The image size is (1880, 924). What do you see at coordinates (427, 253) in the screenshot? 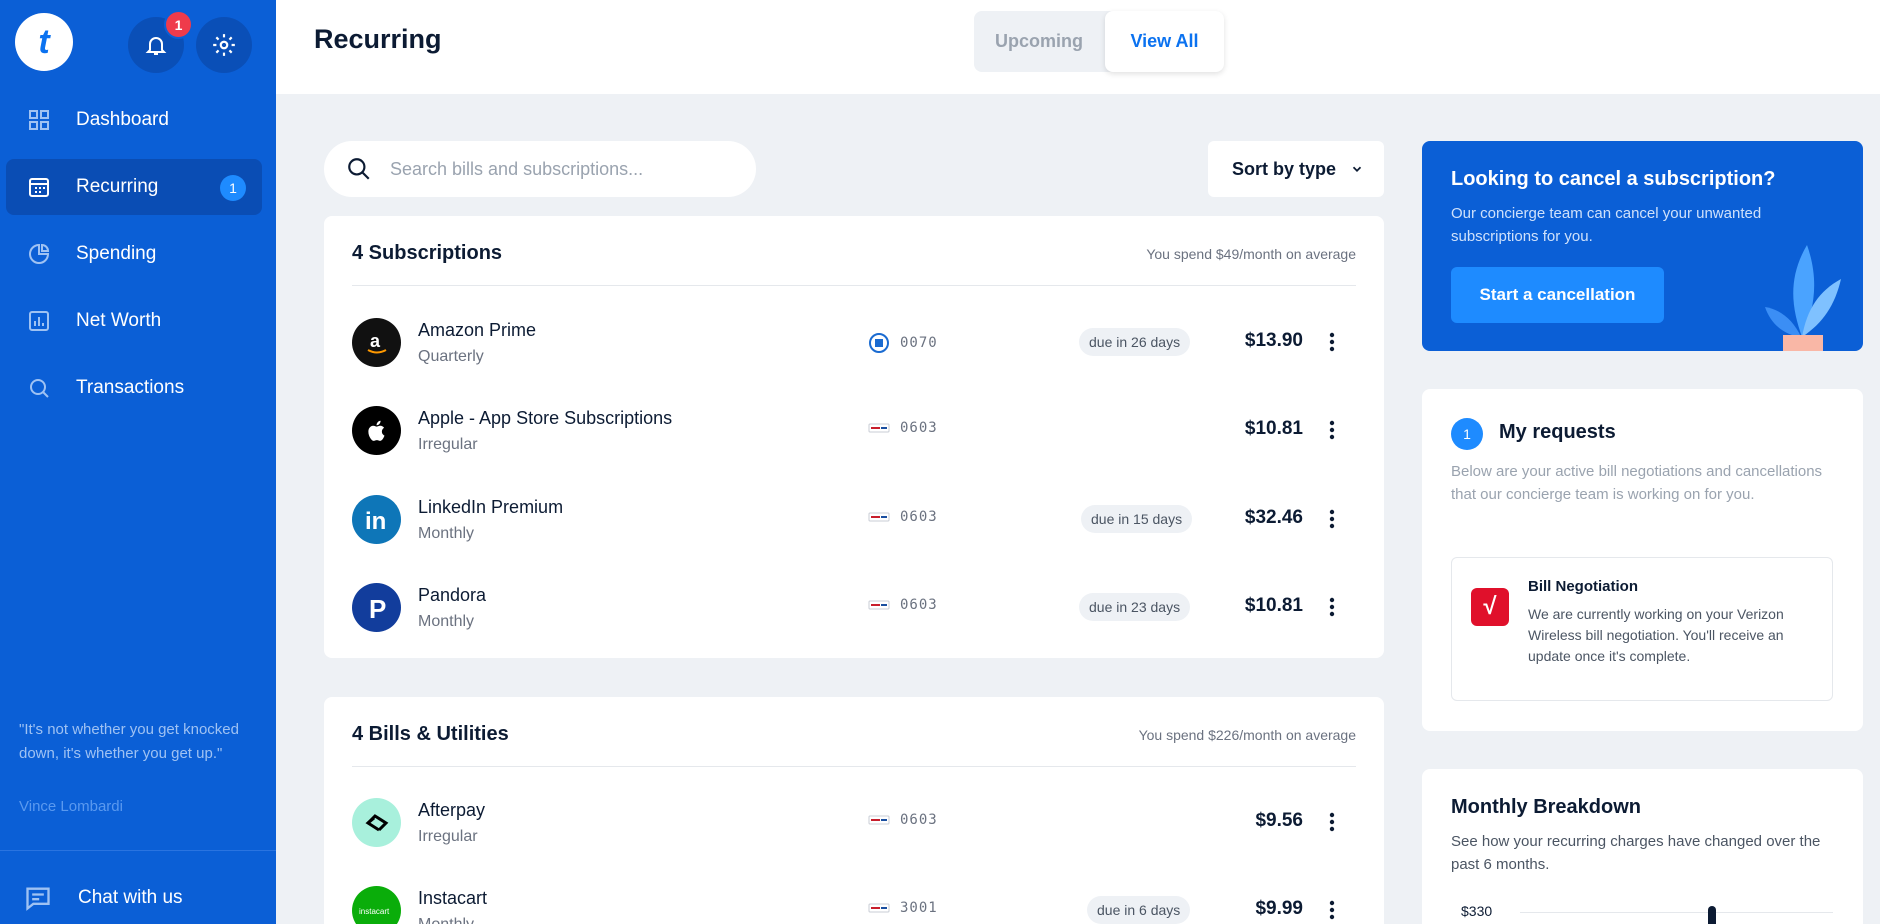
I see `subscriptions-title: 4 Subscriptions` at bounding box center [427, 253].